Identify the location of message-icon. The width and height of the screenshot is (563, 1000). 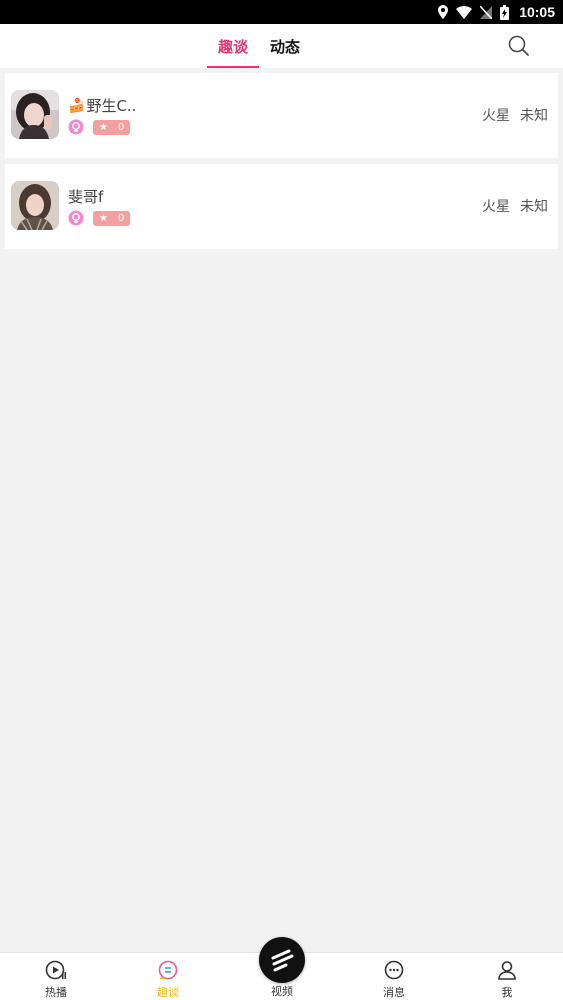
(394, 970).